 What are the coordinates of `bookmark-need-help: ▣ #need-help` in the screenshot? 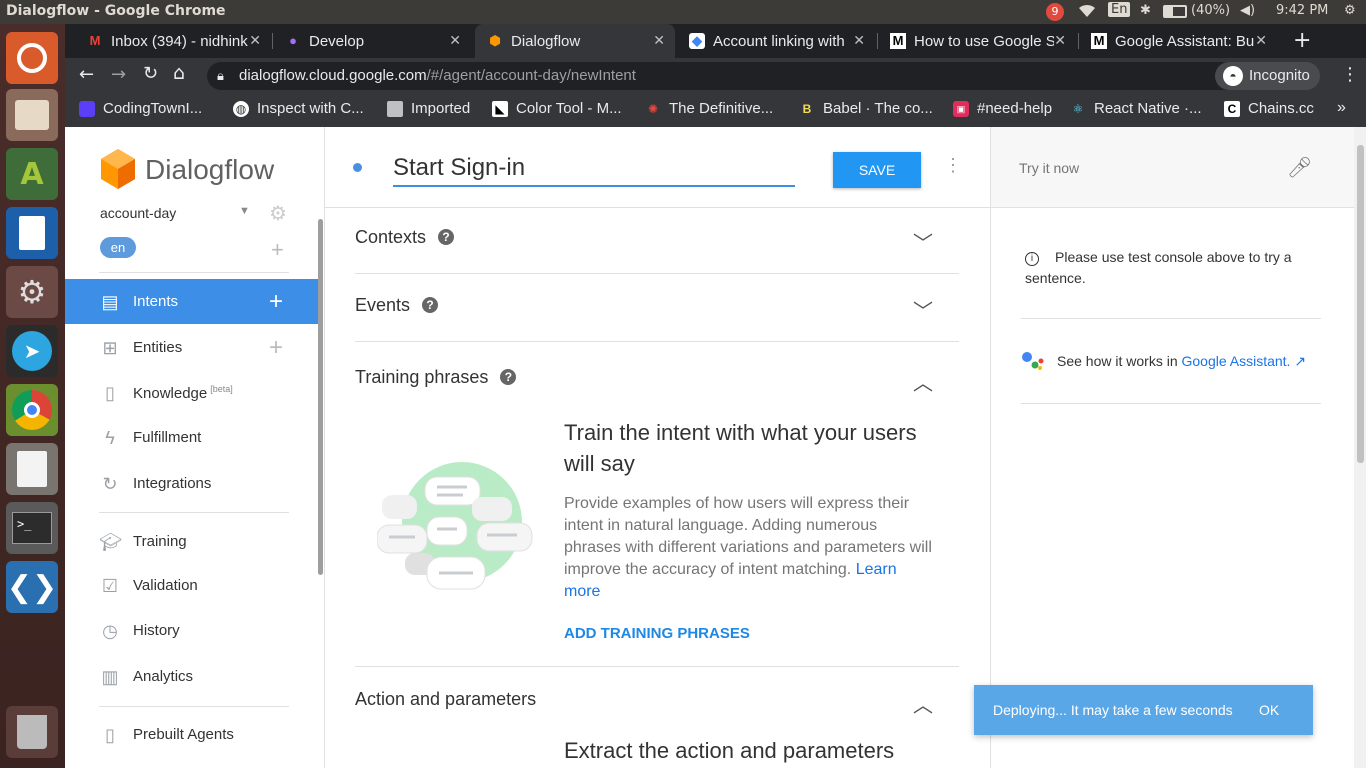 It's located at (1002, 108).